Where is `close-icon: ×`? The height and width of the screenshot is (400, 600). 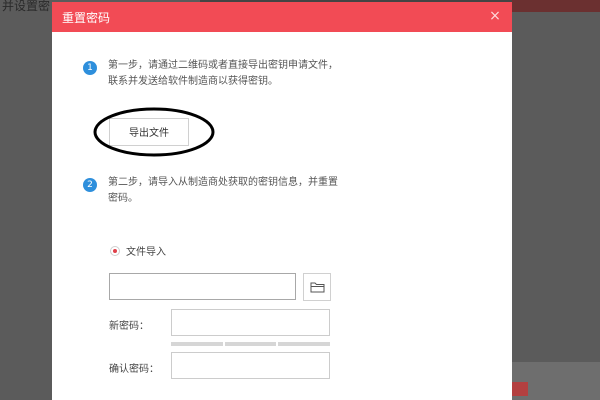
close-icon: × is located at coordinates (495, 16).